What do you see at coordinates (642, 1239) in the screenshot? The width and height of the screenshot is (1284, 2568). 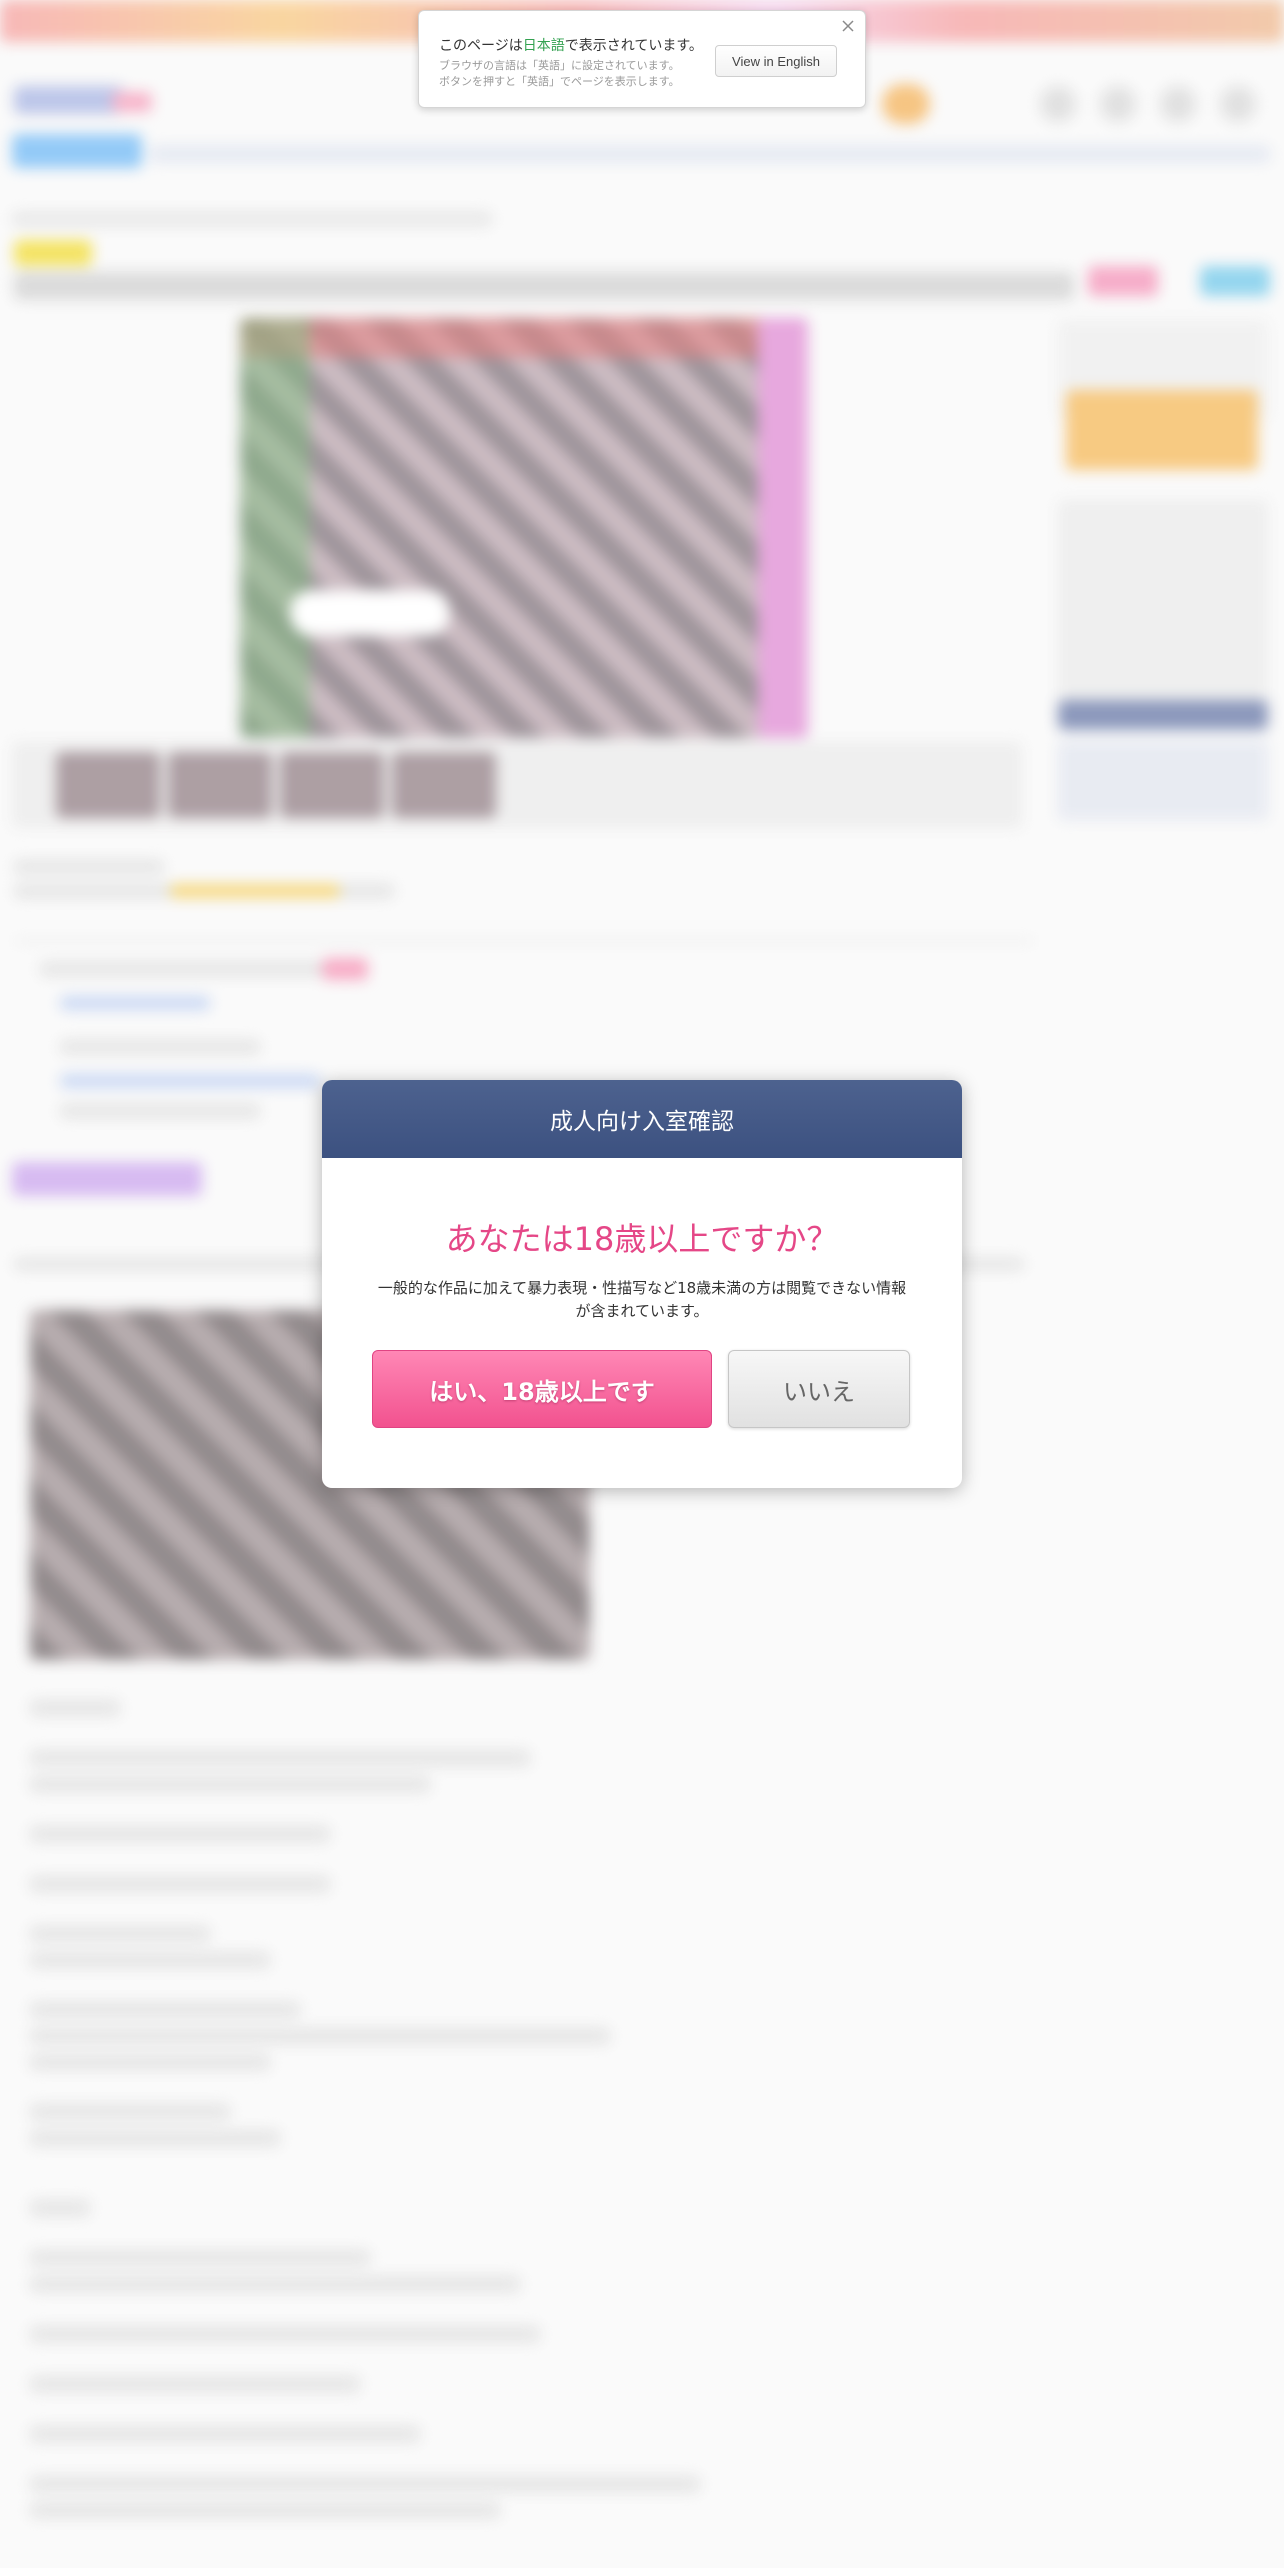 I see `age-question: あなたは18歳以上ですか？` at bounding box center [642, 1239].